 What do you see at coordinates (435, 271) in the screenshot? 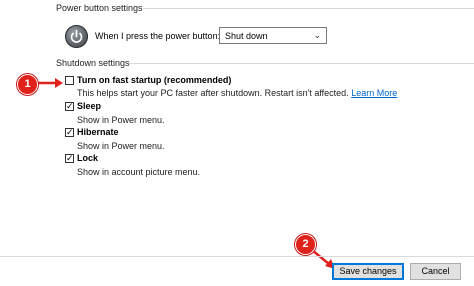
I see `cancel-button: Cancel` at bounding box center [435, 271].